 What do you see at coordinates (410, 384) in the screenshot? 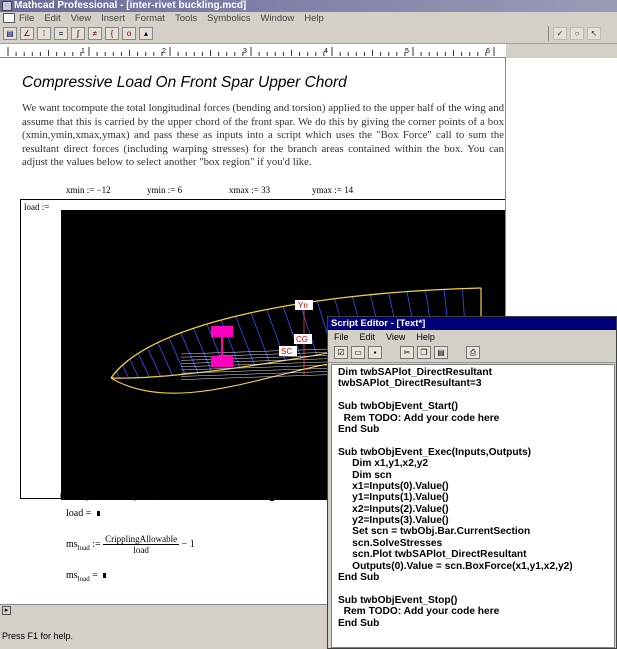
I see `code-line: twbSAPlot_DirectResultant=3` at bounding box center [410, 384].